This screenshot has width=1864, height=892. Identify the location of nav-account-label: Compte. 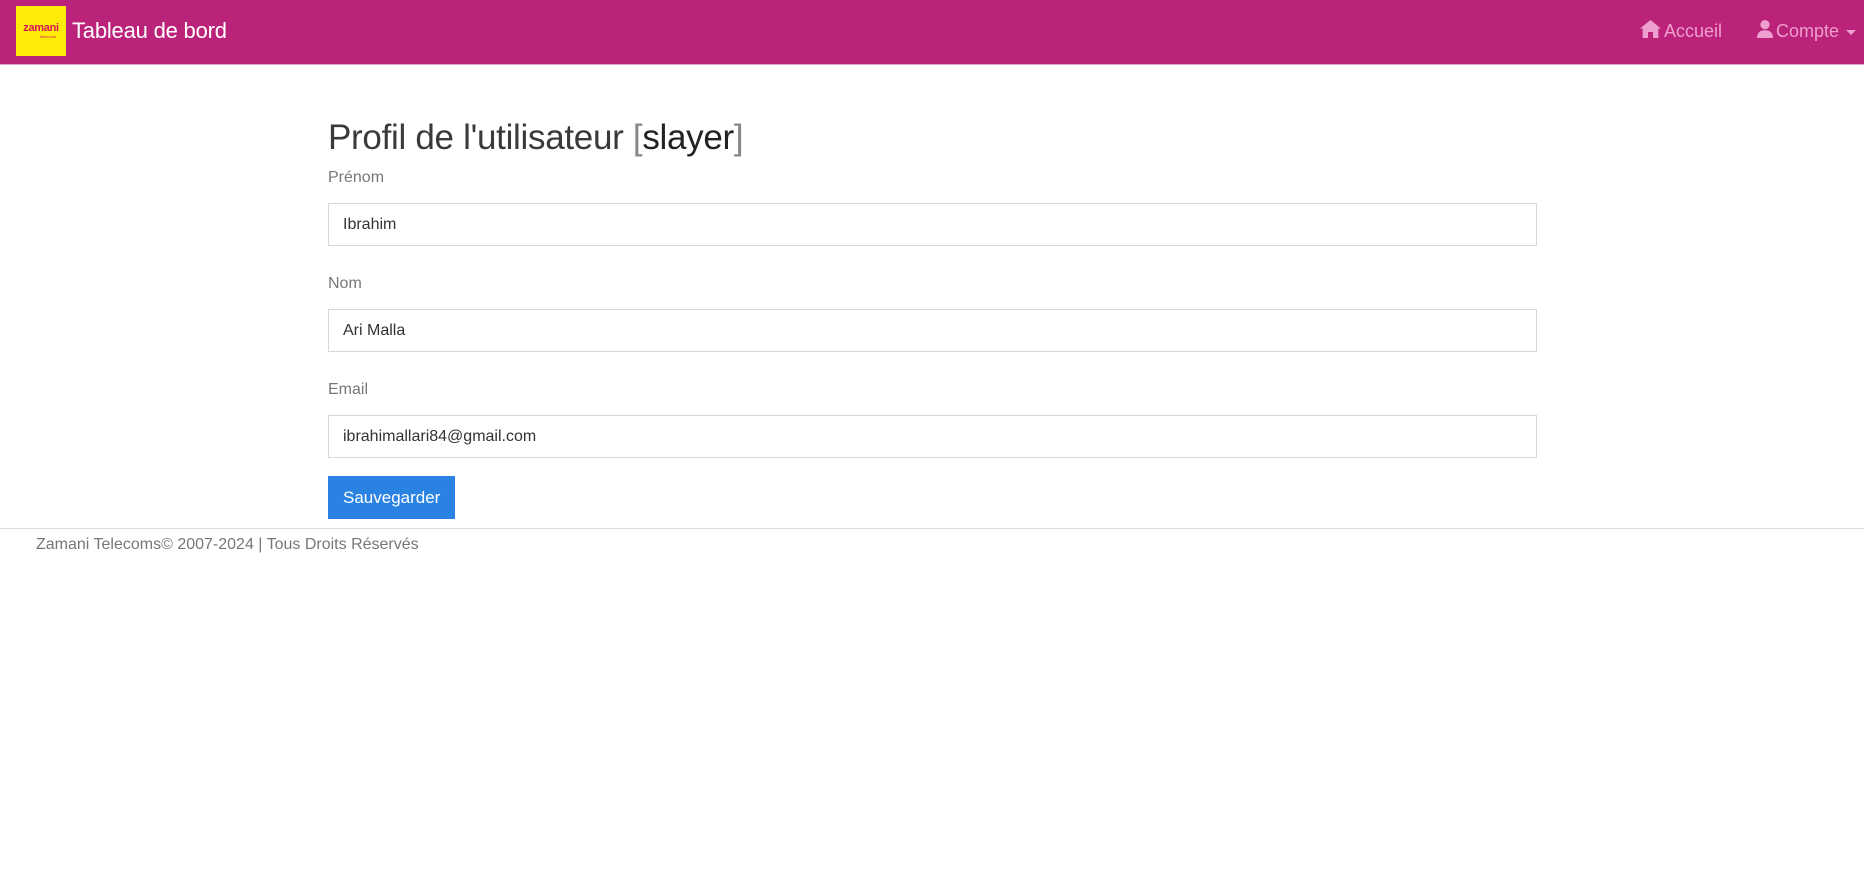
(1807, 30).